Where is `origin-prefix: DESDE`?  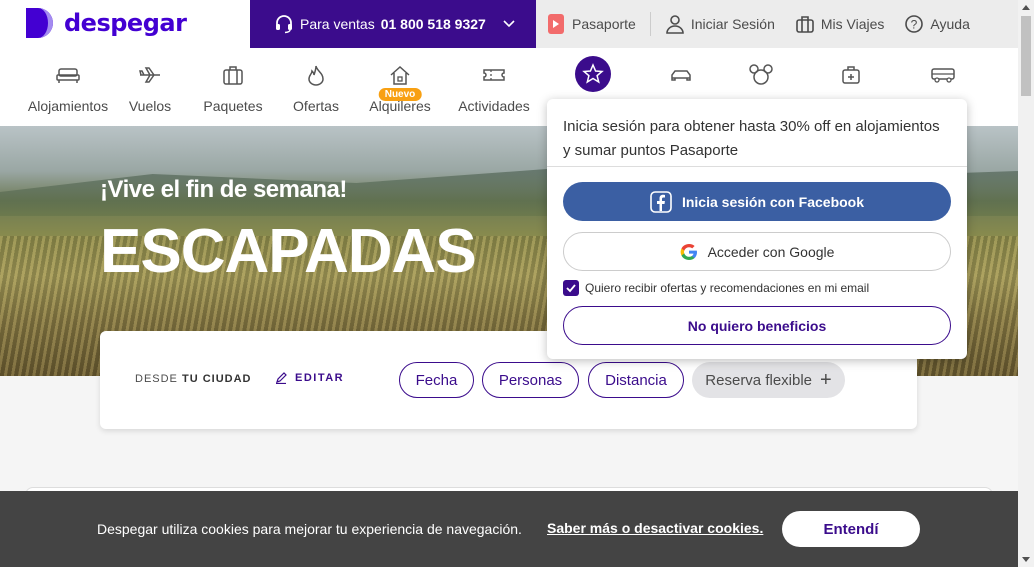
origin-prefix: DESDE is located at coordinates (156, 379).